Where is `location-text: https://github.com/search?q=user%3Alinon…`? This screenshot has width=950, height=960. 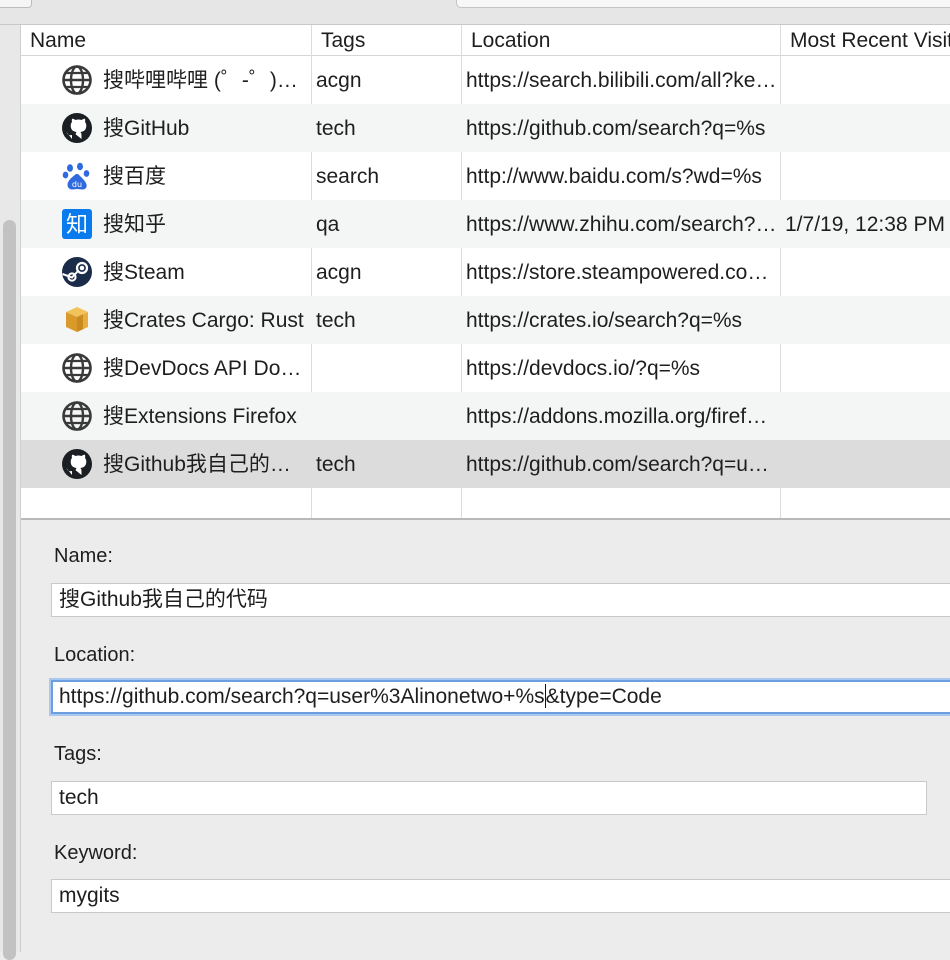 location-text: https://github.com/search?q=user%3Alinon… is located at coordinates (302, 696).